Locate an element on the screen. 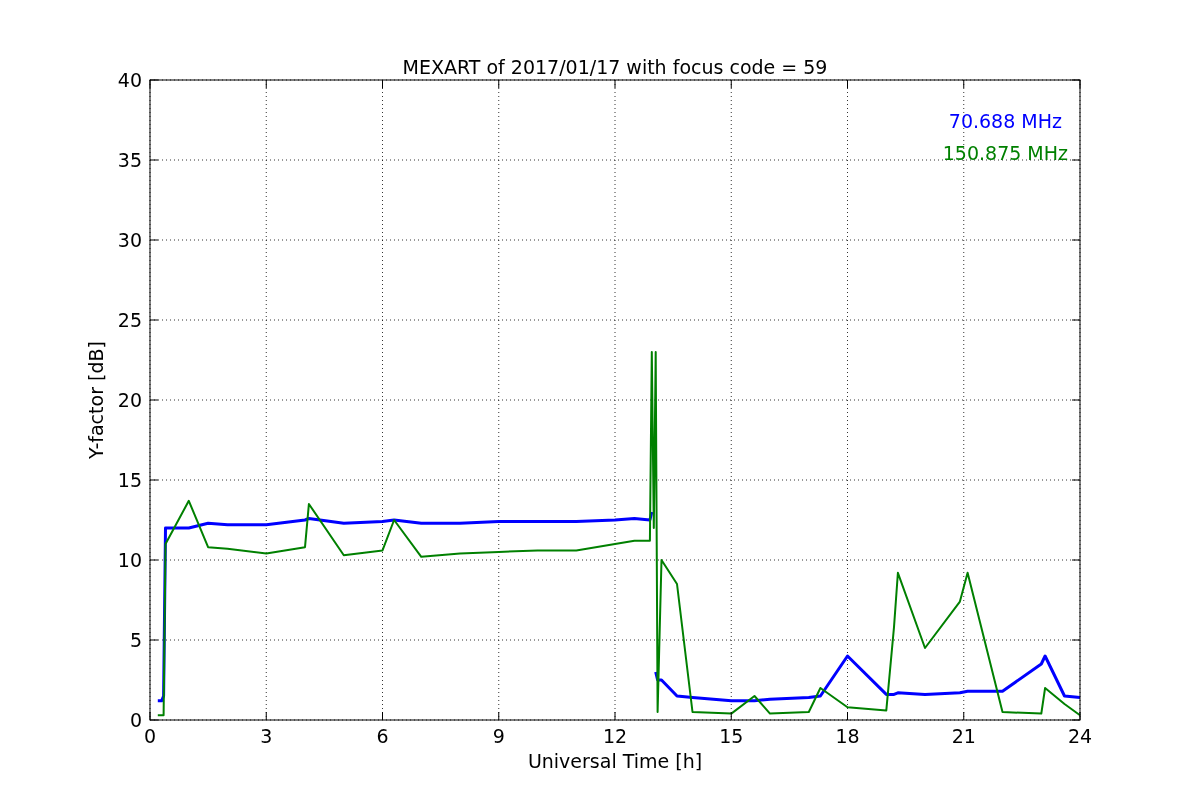 This screenshot has height=800, width=1200. y-axis-label: Y-factor [dB] is located at coordinates (96, 400).